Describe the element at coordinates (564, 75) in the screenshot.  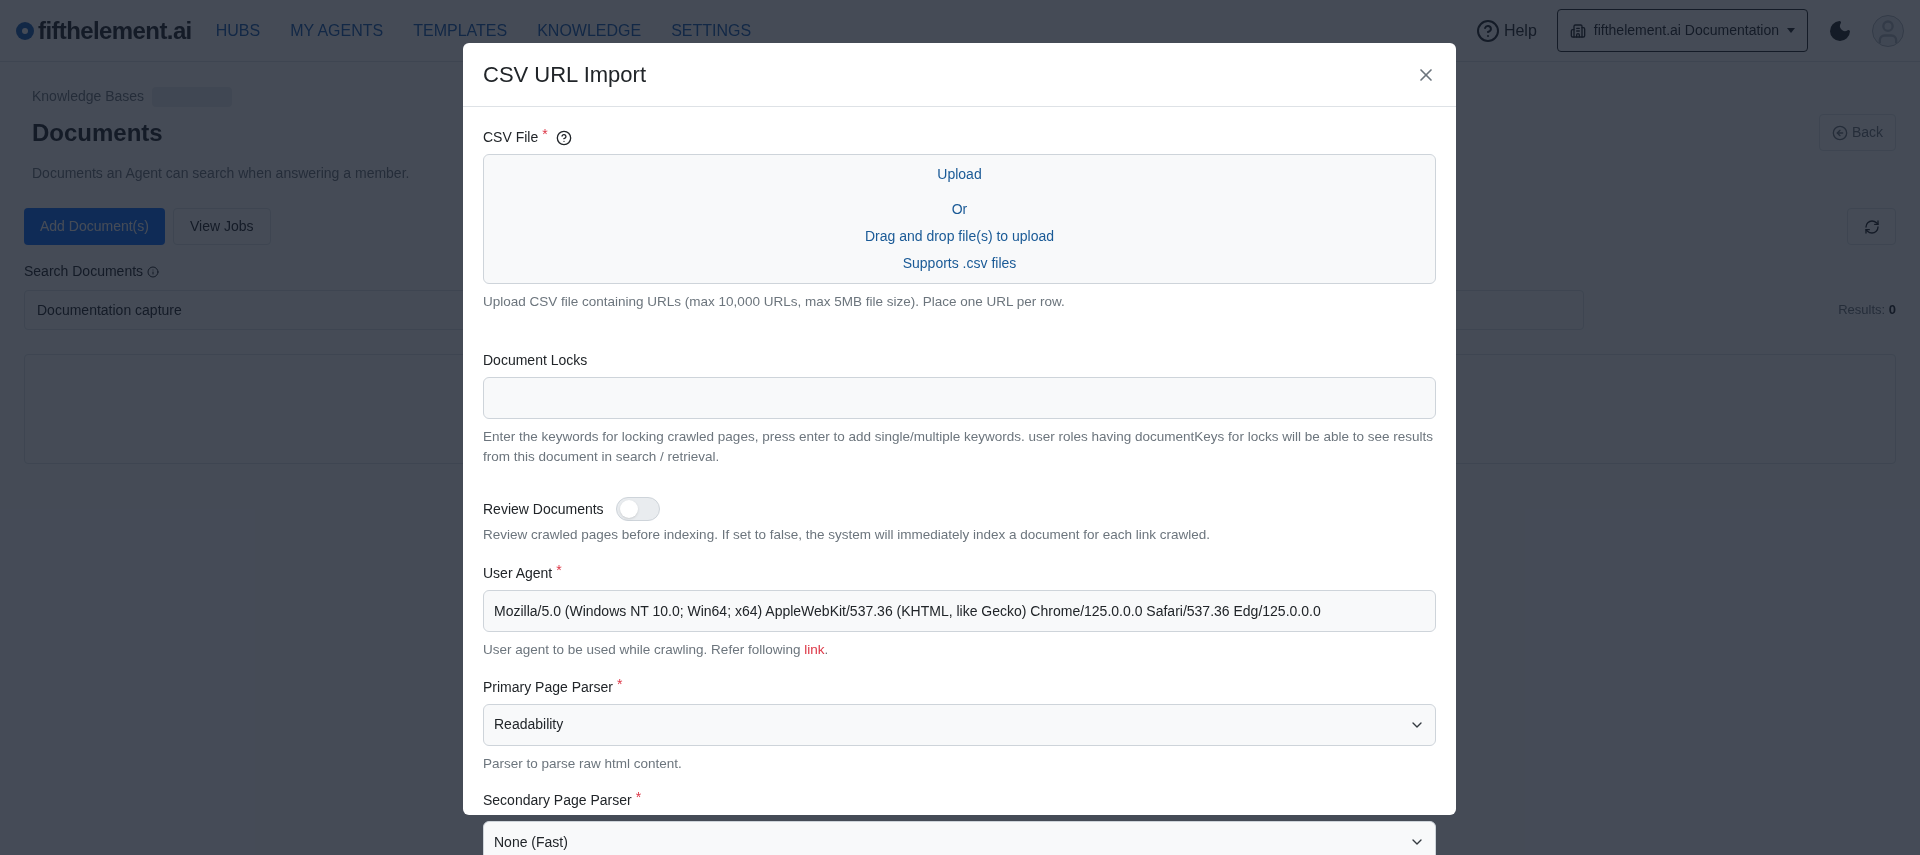
I see `modal-title: CSV URL Import` at that location.